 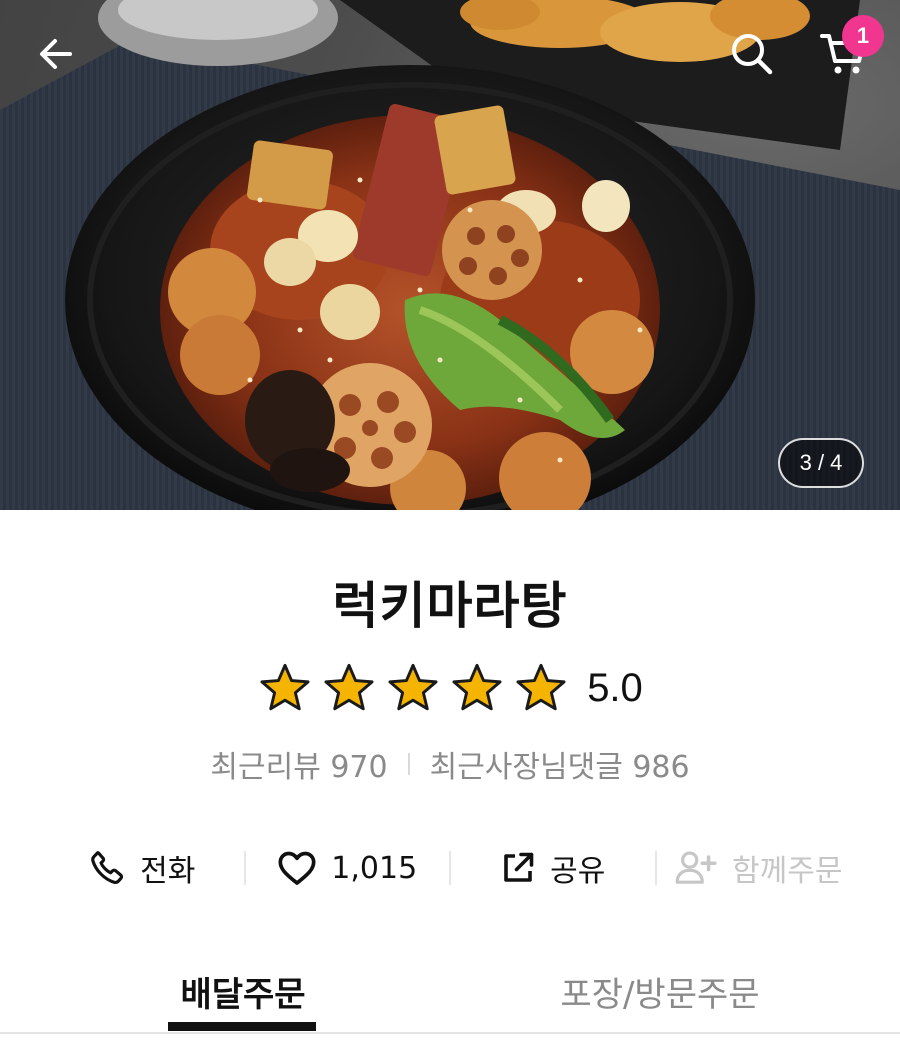 I want to click on back-button, so click(x=56, y=54).